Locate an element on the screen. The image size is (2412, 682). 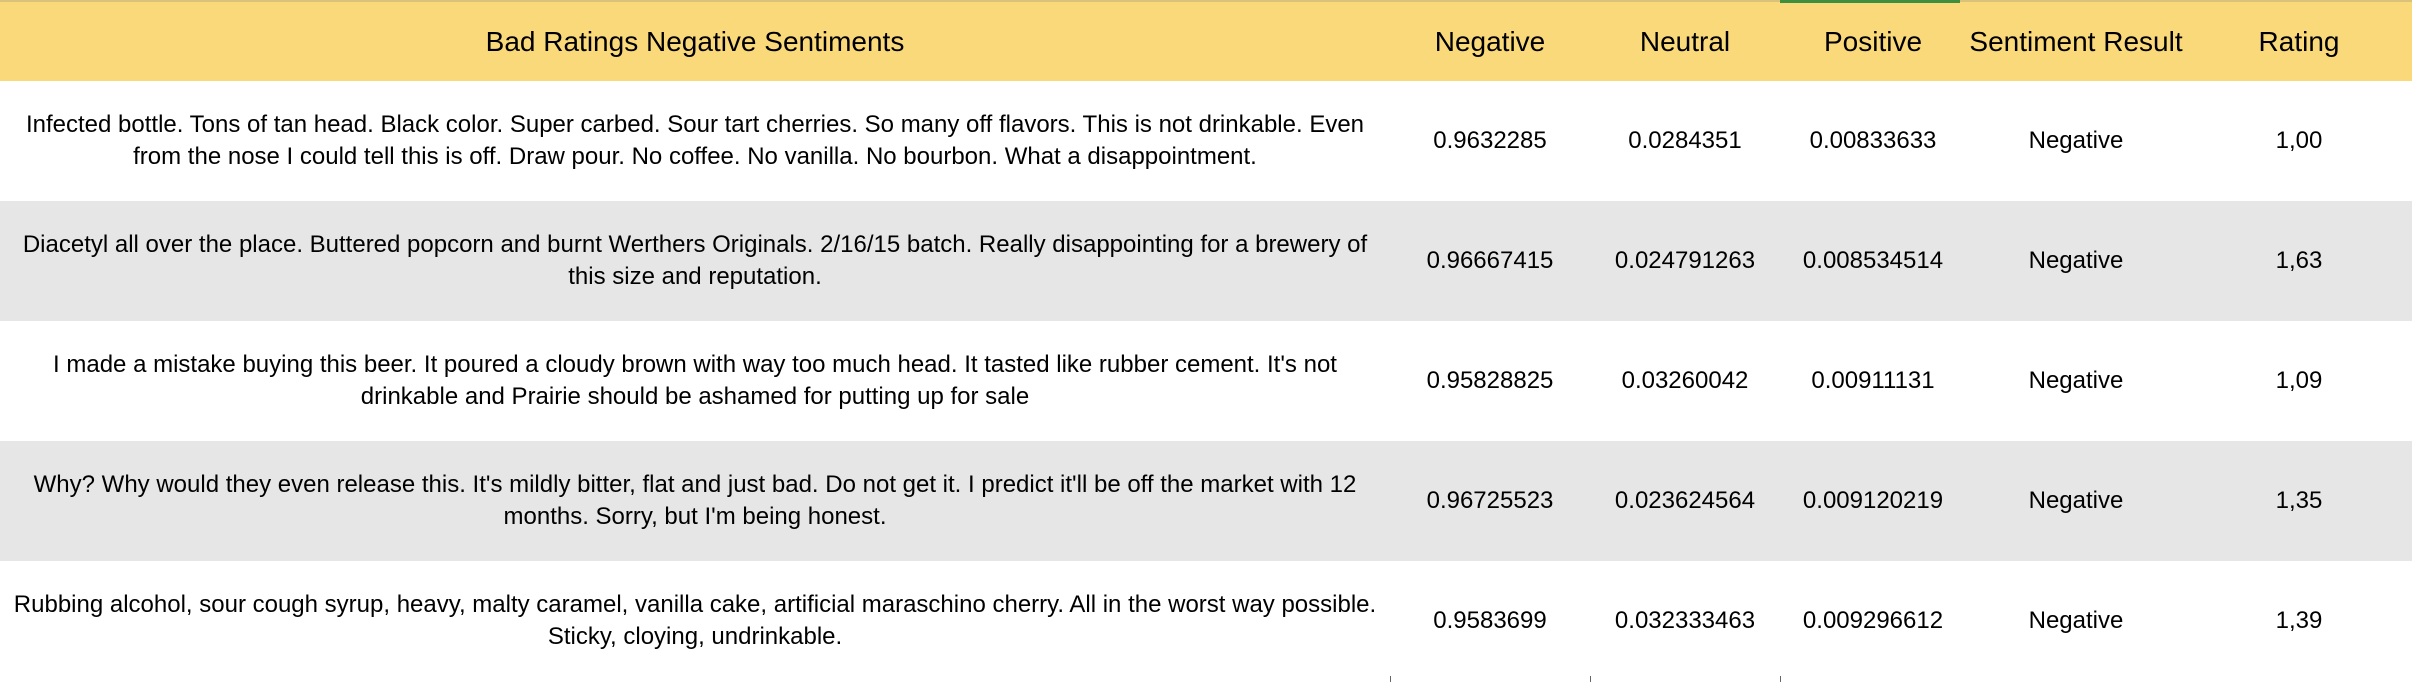
positive-cell: 0.00833633 is located at coordinates (1873, 141).